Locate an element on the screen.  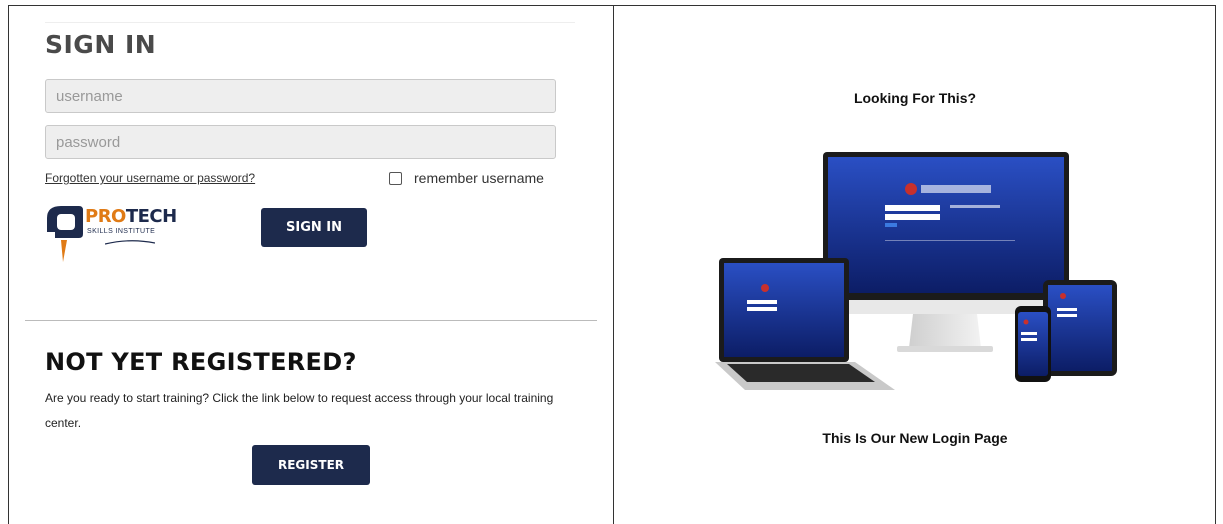
register-button: REGISTER is located at coordinates (311, 465).